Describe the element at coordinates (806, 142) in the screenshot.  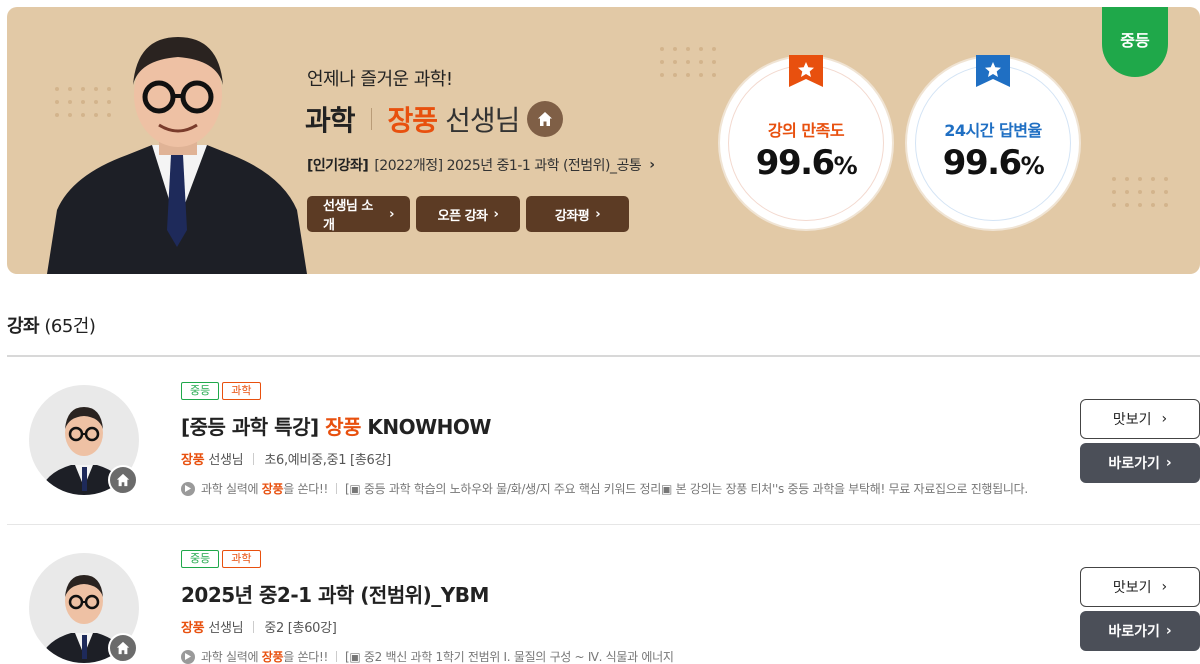
I see `satisfaction-stat: 강의 만족도 99.6%` at that location.